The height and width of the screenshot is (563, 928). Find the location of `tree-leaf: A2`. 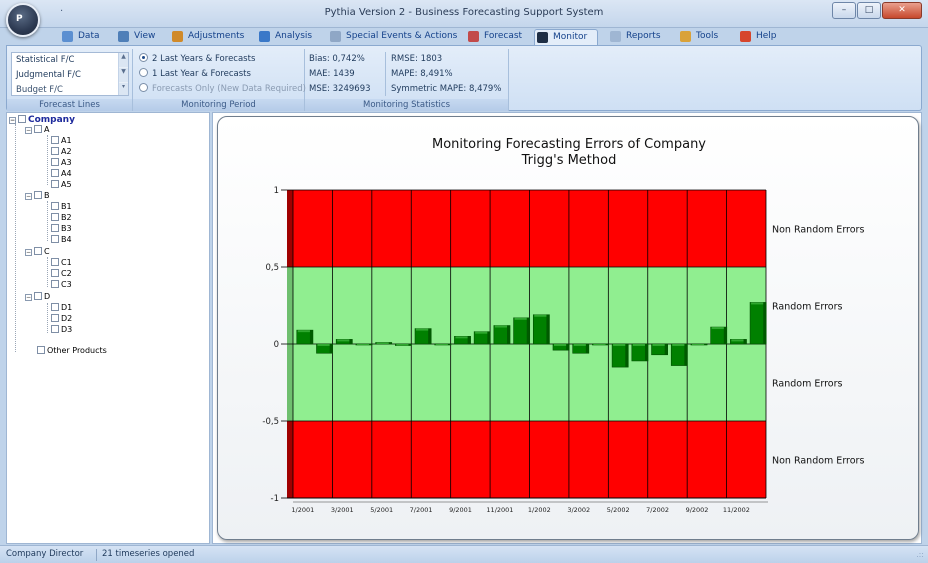

tree-leaf: A2 is located at coordinates (61, 152).